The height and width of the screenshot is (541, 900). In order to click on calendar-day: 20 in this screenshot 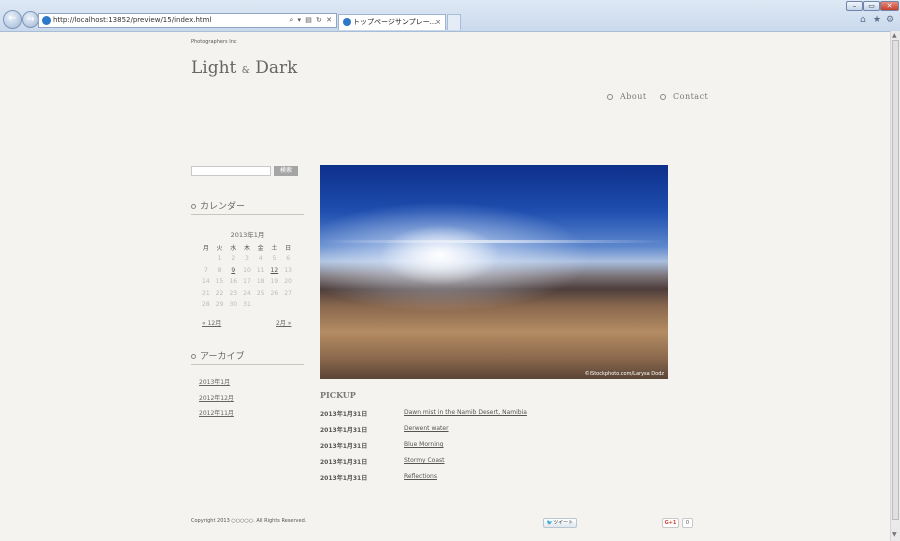, I will do `click(288, 282)`.